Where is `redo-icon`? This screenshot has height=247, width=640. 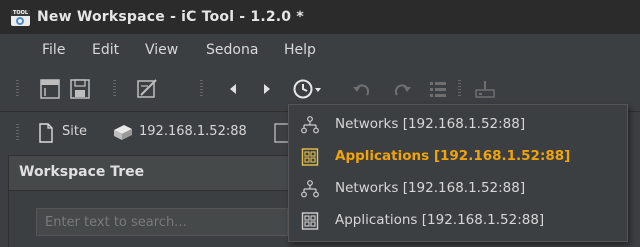 redo-icon is located at coordinates (402, 89).